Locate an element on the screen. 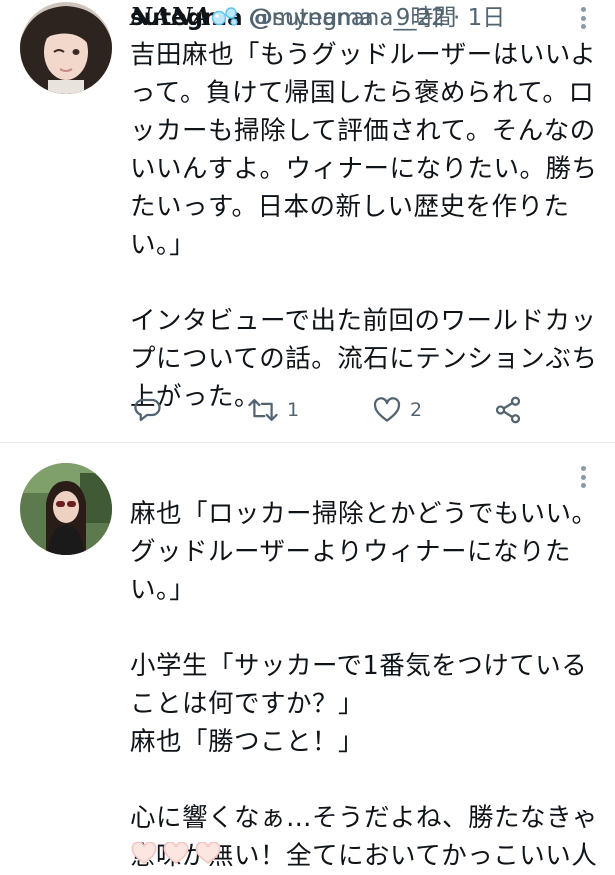 The width and height of the screenshot is (615, 875). retweet-button: 1 is located at coordinates (273, 410).